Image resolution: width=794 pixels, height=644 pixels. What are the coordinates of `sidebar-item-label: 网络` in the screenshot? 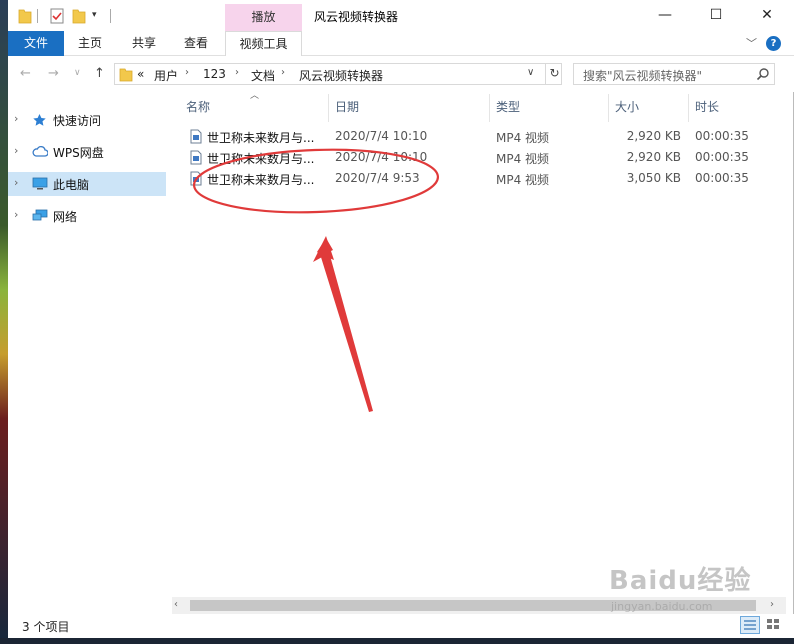 It's located at (65, 217).